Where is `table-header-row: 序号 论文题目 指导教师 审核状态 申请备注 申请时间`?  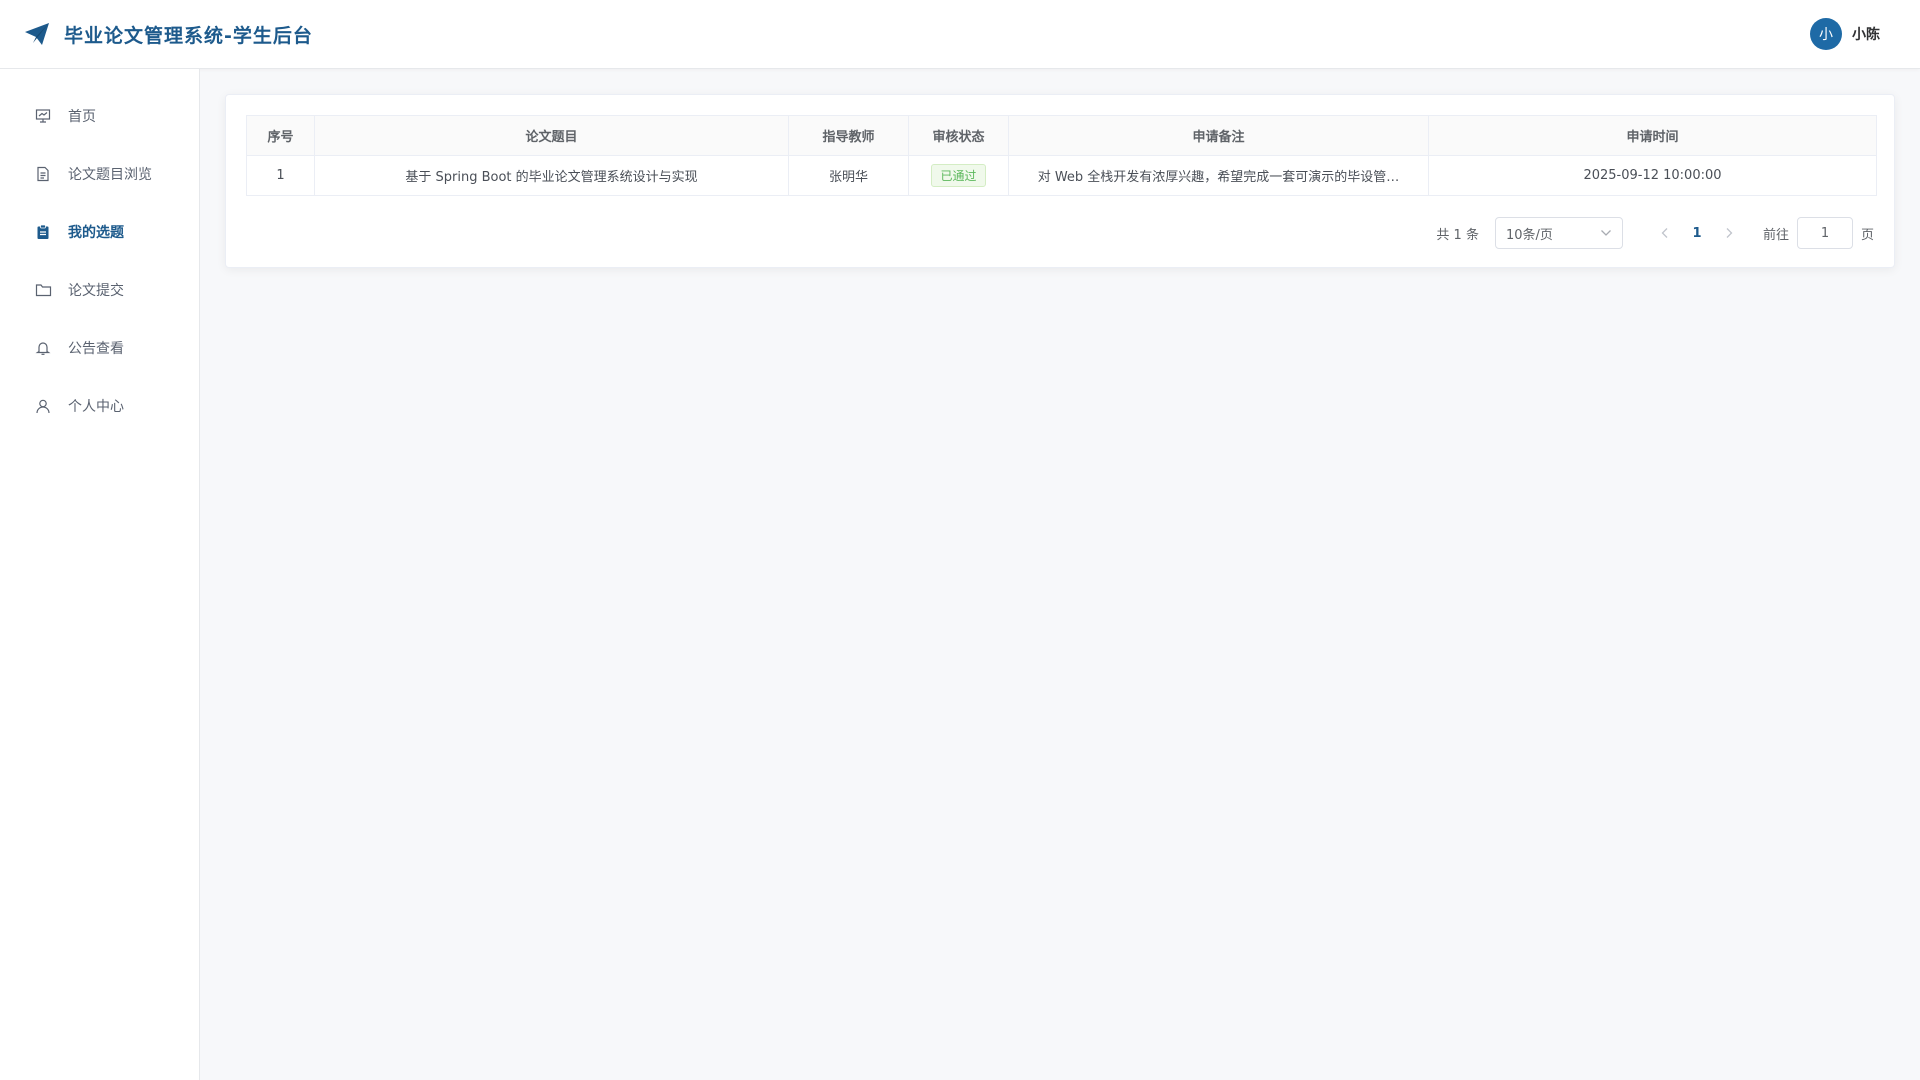
table-header-row: 序号 论文题目 指导教师 审核状态 申请备注 申请时间 is located at coordinates (1061, 135).